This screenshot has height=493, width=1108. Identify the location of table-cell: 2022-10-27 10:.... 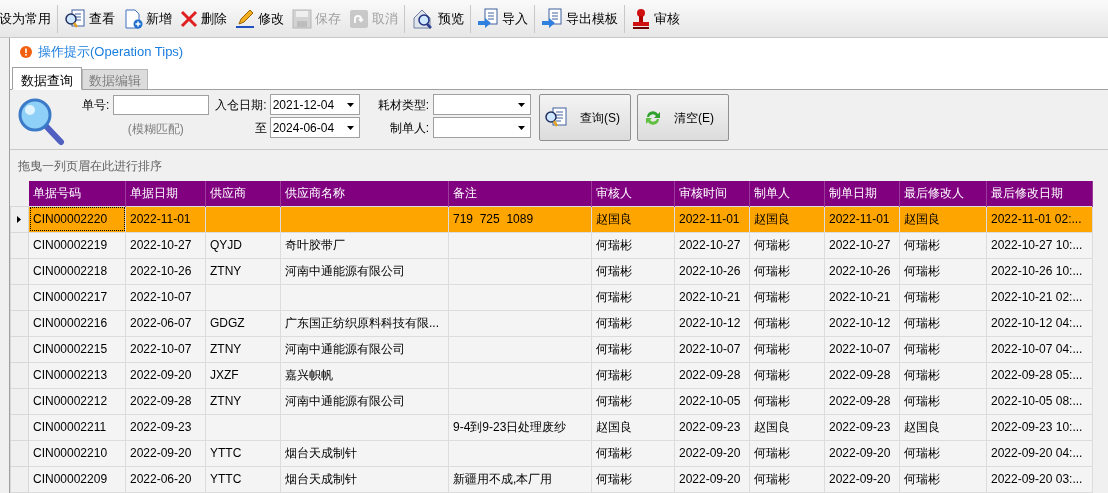
(1037, 245).